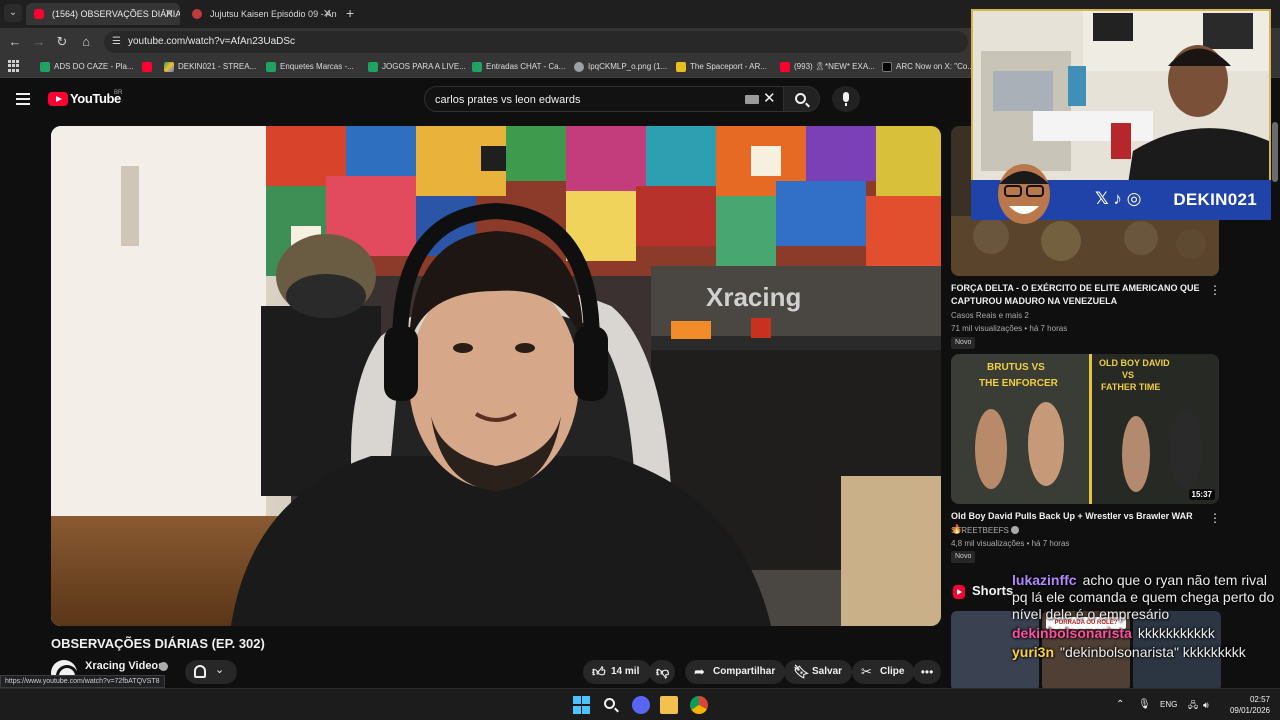 The height and width of the screenshot is (720, 1280). What do you see at coordinates (625, 671) in the screenshot?
I see `like-count: 14 mil` at bounding box center [625, 671].